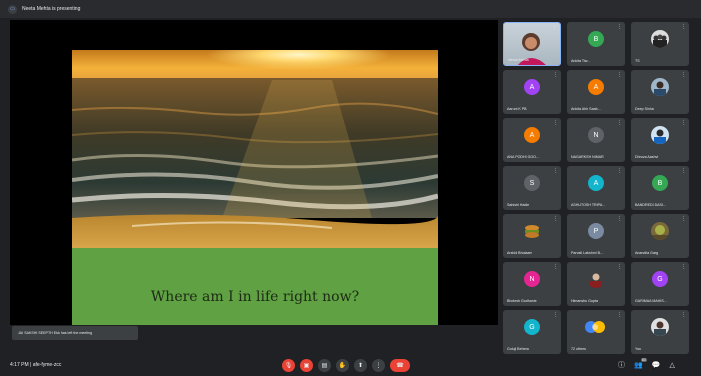 This screenshot has width=701, height=376. What do you see at coordinates (660, 231) in the screenshot?
I see `nature-photo-icon` at bounding box center [660, 231].